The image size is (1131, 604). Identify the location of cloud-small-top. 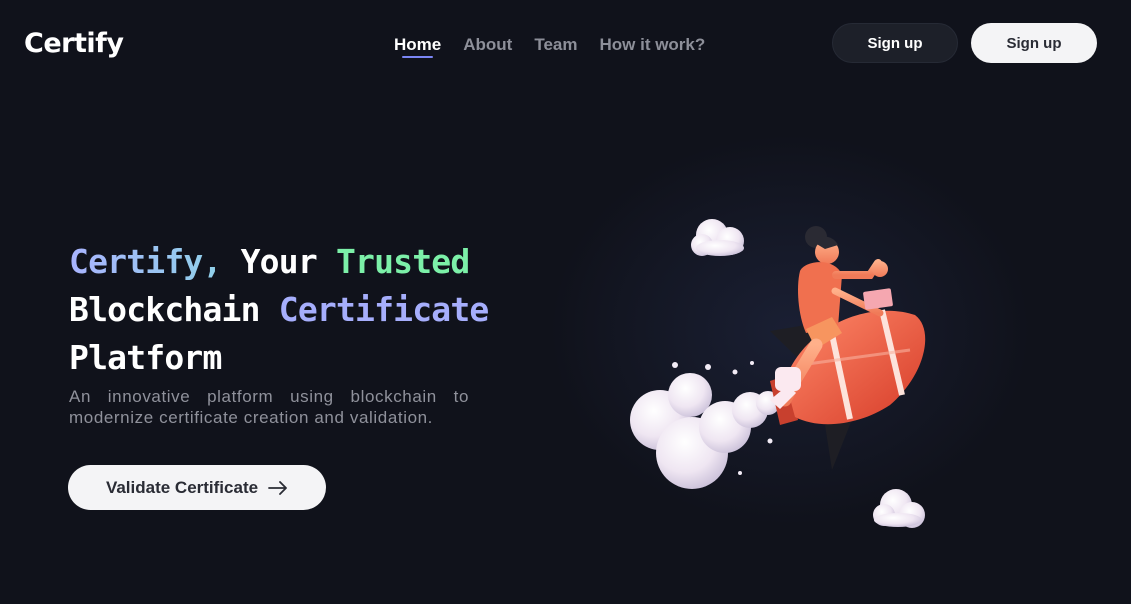
(717, 237).